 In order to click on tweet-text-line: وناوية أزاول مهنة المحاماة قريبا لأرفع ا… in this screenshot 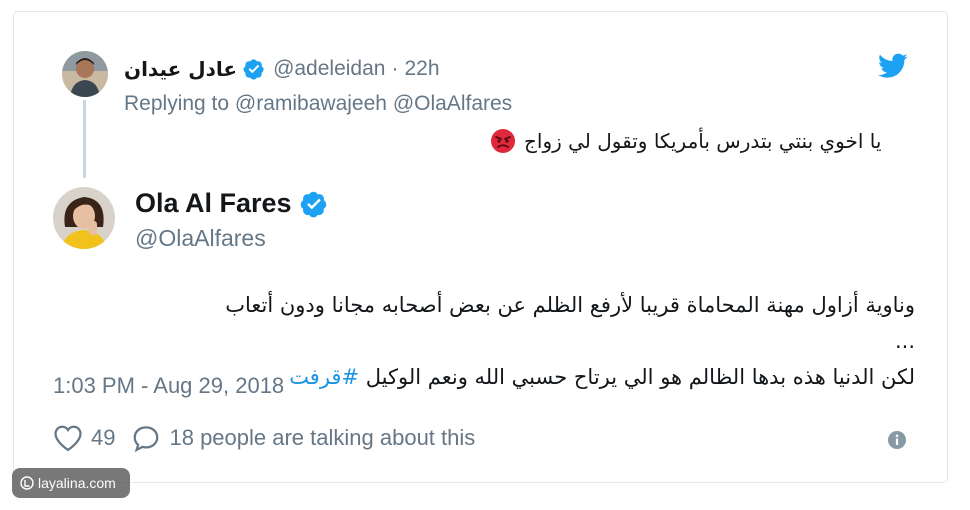, I will do `click(570, 323)`.